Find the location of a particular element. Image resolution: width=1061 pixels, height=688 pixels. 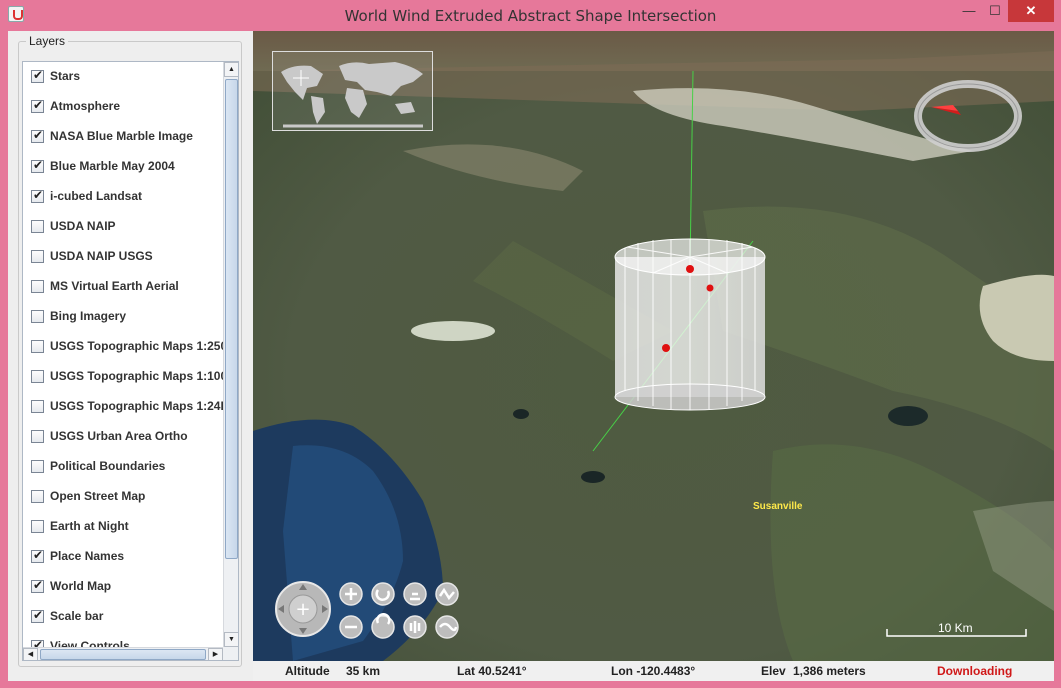

layer-row: Scale bar is located at coordinates (123, 617).